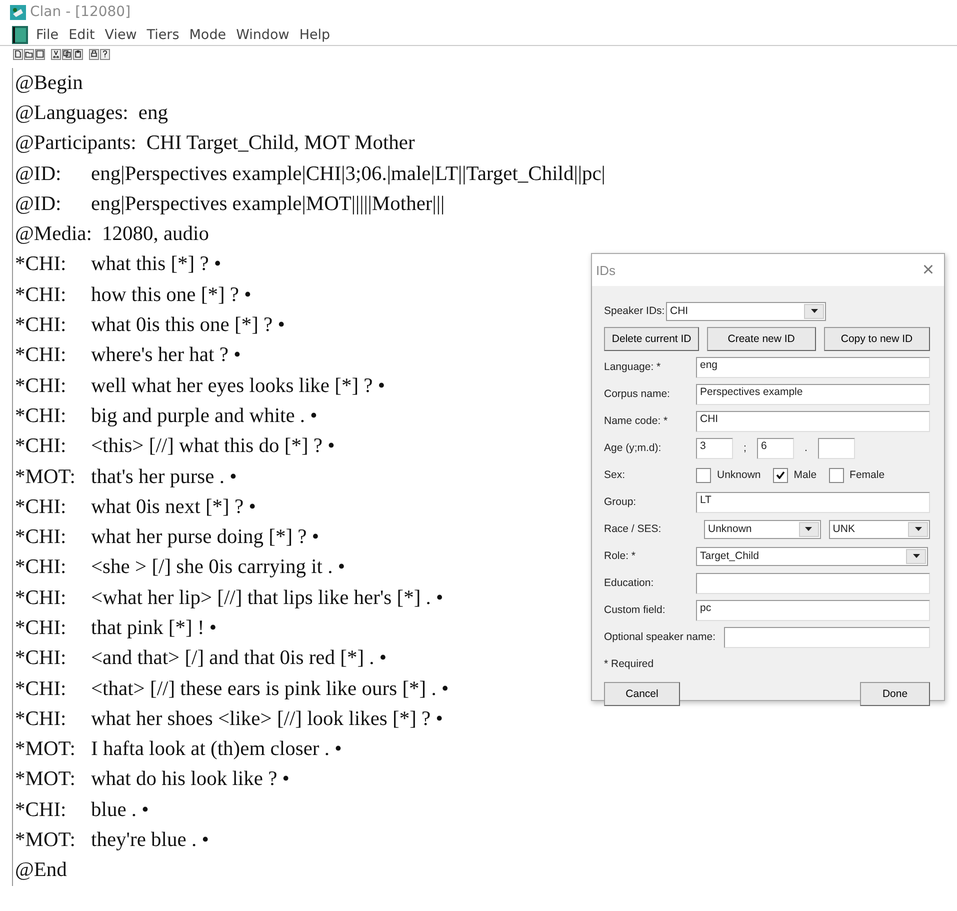 The height and width of the screenshot is (911, 957). I want to click on window-title: Clan - [12080], so click(80, 12).